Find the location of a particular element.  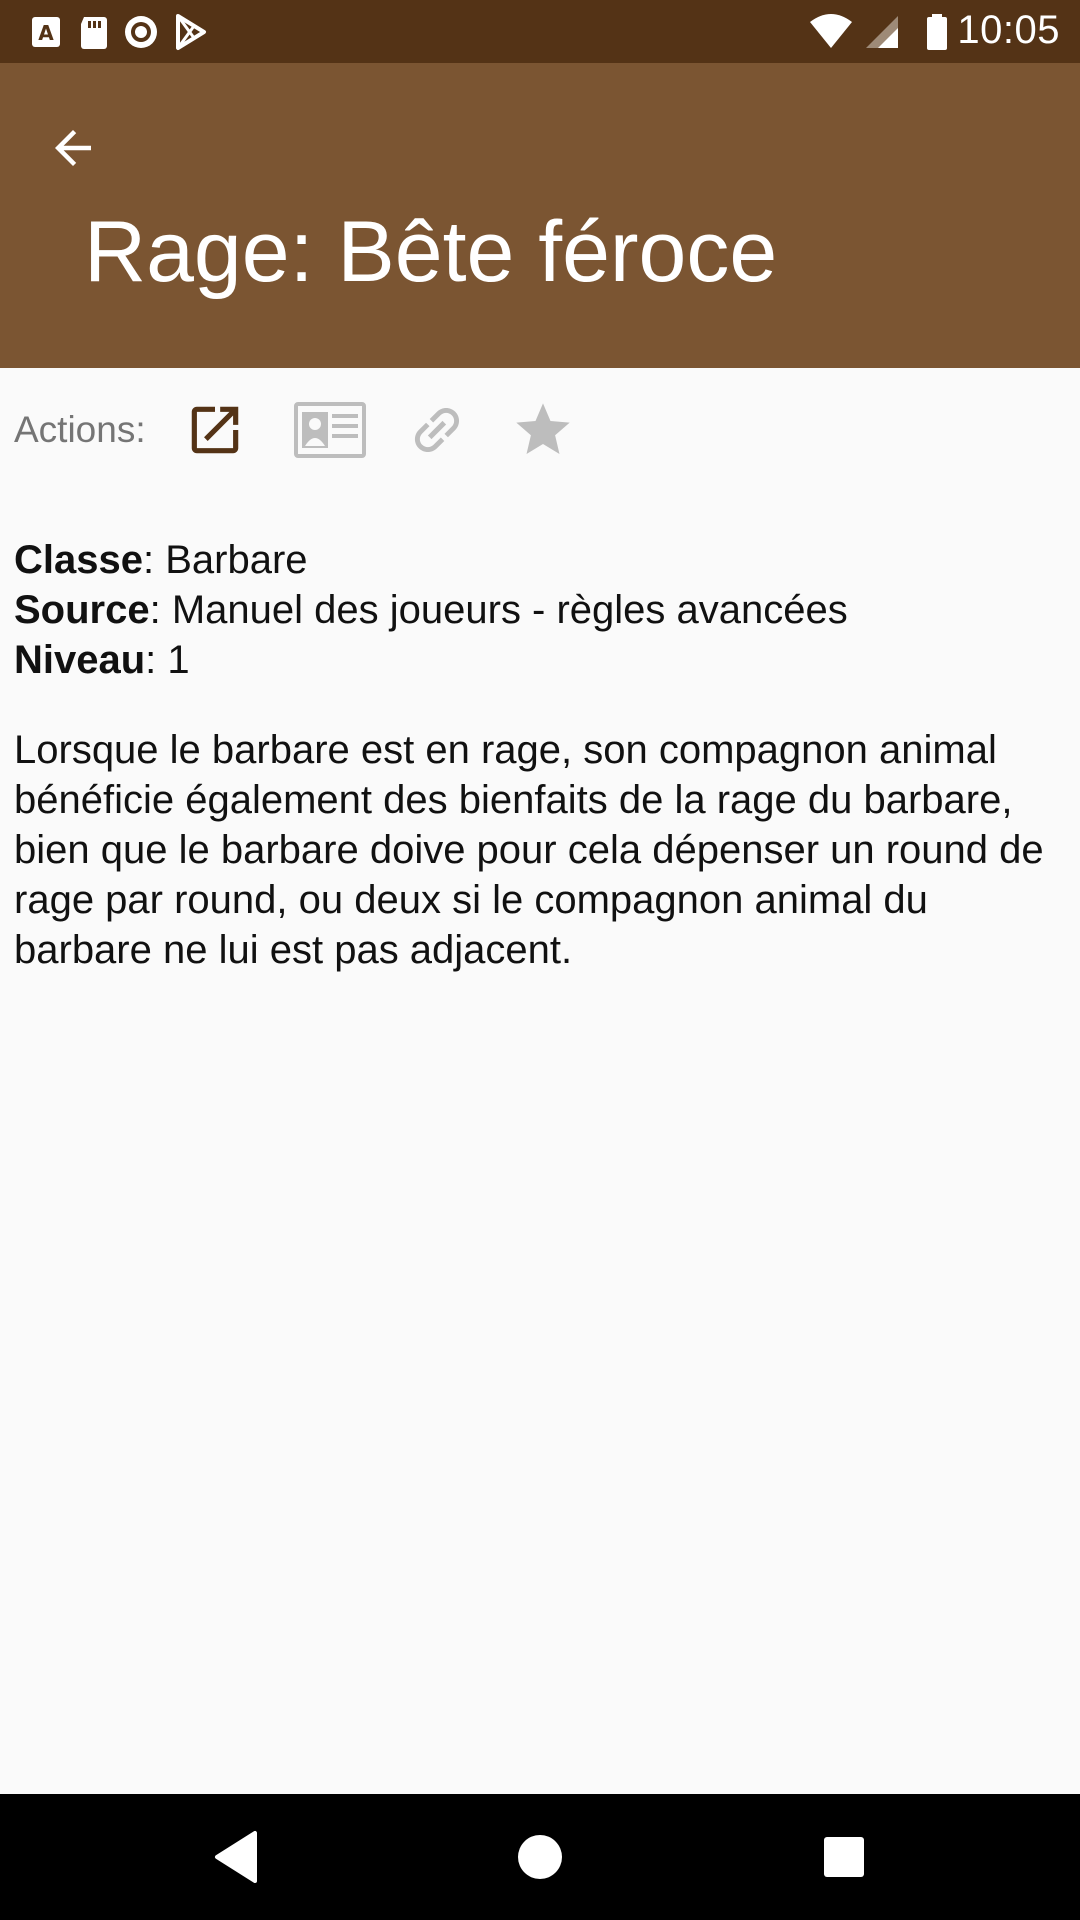

favorite-button is located at coordinates (543, 430).